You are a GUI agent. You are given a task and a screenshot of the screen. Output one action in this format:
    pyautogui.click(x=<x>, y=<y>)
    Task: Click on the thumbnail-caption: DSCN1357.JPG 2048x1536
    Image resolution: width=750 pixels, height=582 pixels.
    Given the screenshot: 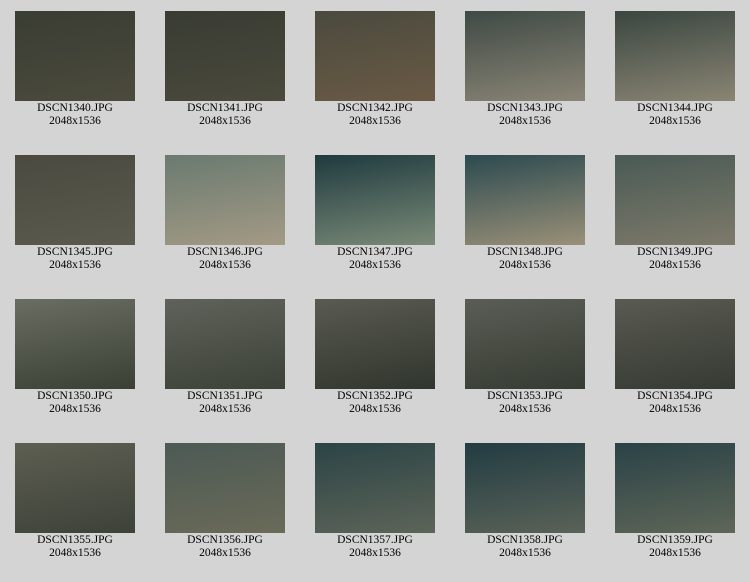 What is the action you would take?
    pyautogui.click(x=375, y=547)
    